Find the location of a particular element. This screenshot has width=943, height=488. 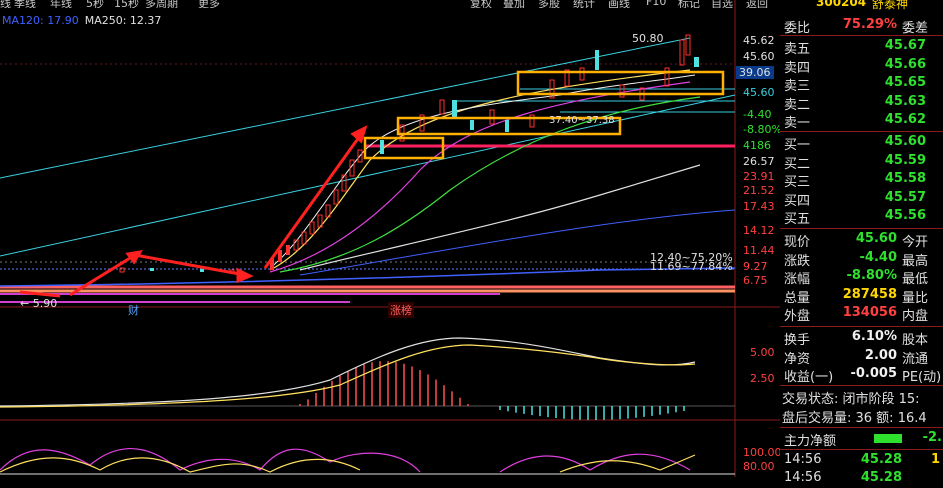

bid-row-value: 45.58 is located at coordinates (905, 178).